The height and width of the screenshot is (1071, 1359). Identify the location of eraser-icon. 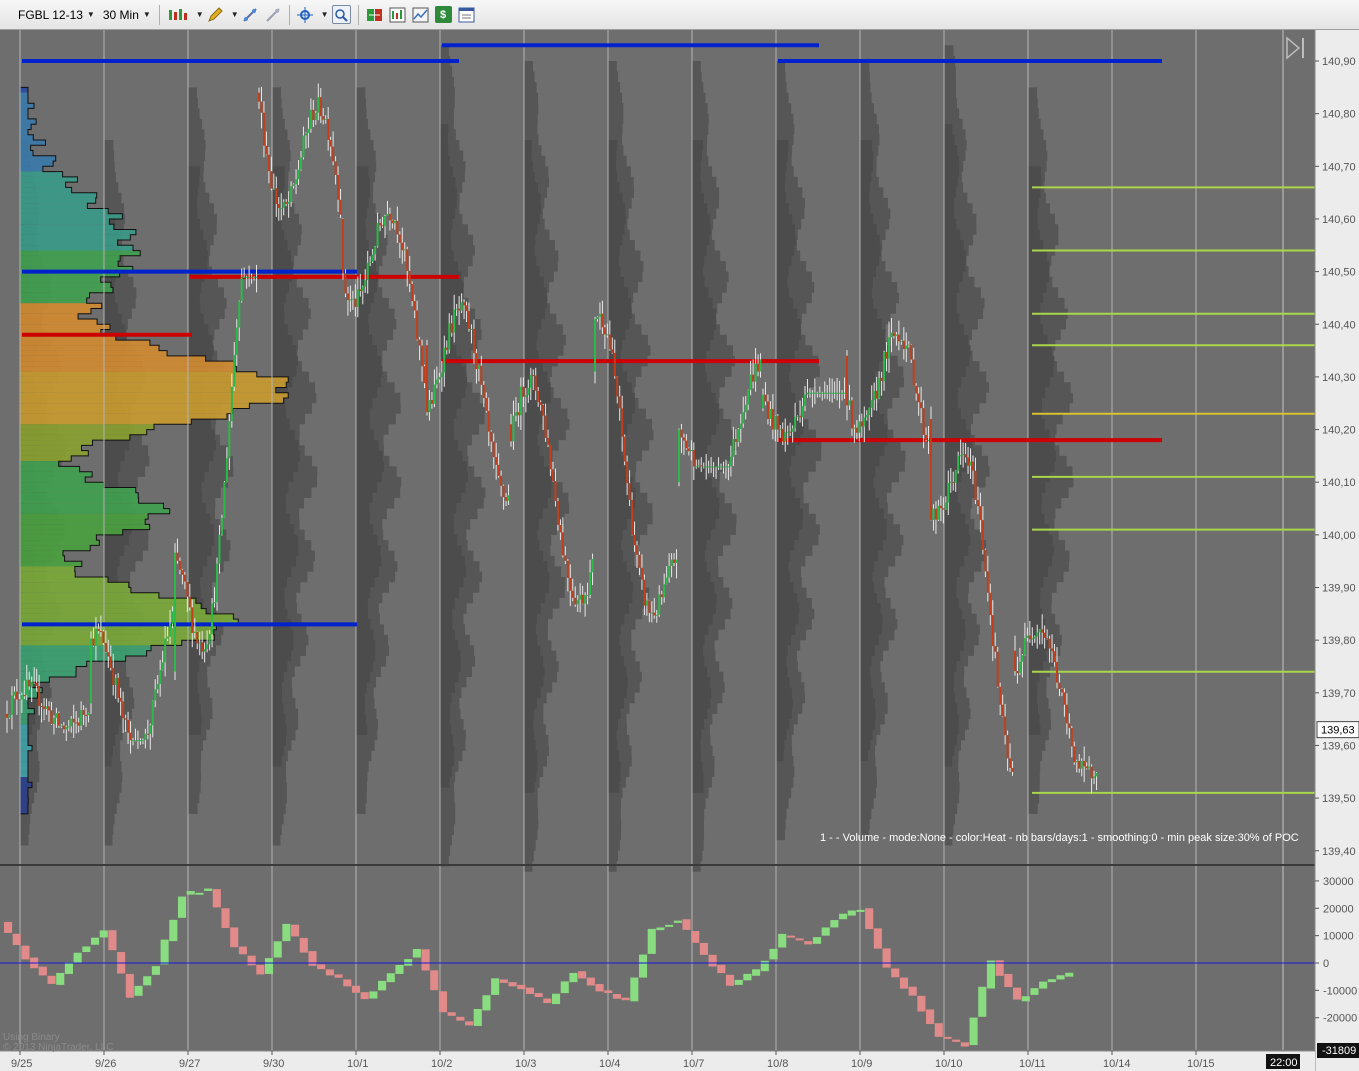
(273, 14).